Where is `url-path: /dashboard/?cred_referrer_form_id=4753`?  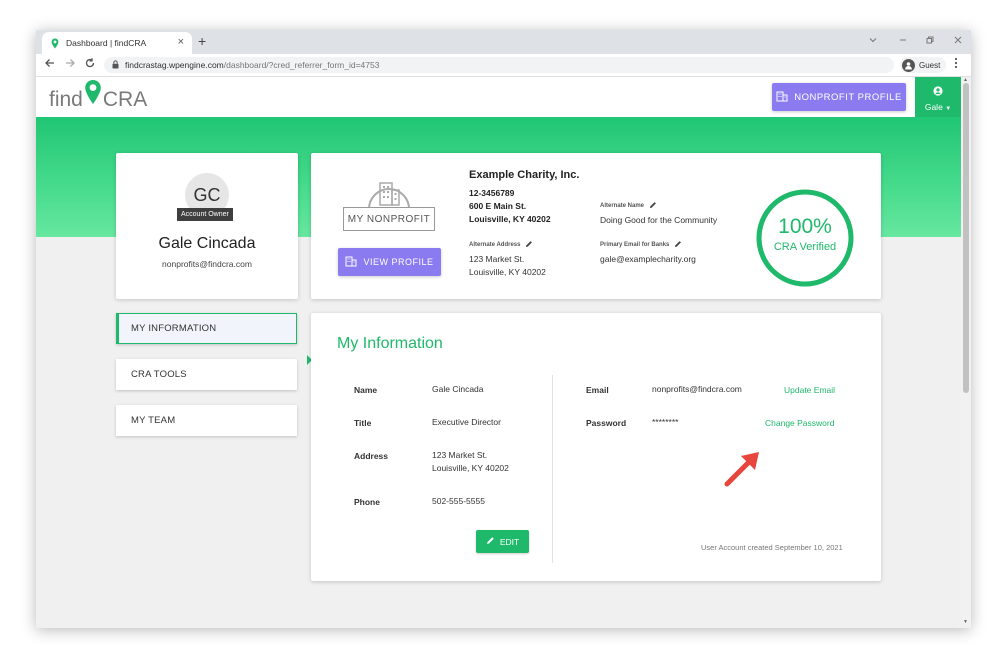 url-path: /dashboard/?cred_referrer_form_id=4753 is located at coordinates (301, 65).